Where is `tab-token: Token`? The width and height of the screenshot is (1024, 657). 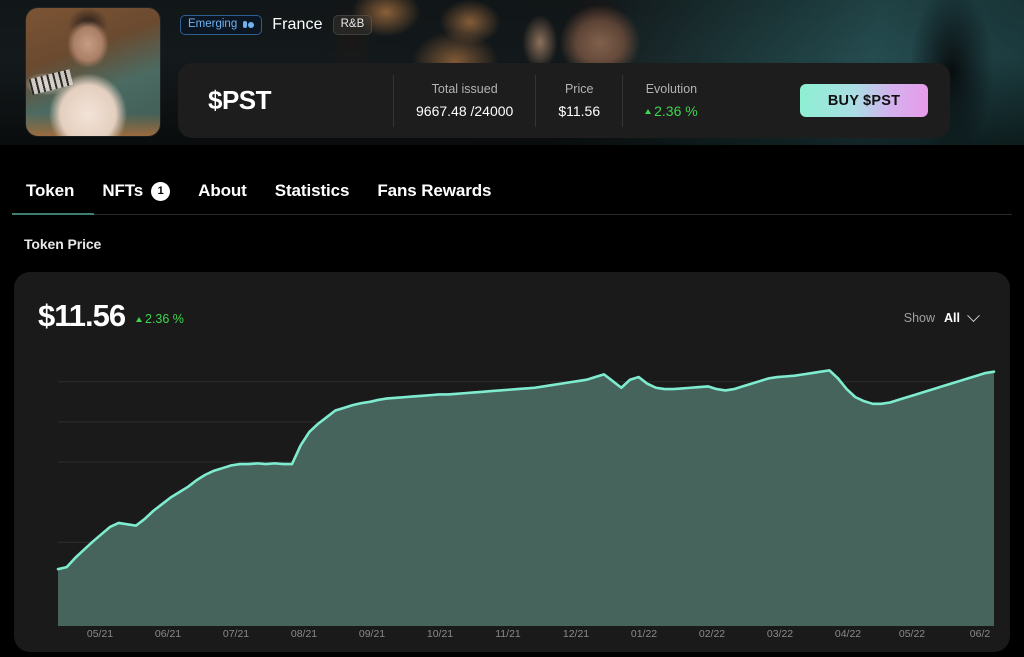 tab-token: Token is located at coordinates (57, 191).